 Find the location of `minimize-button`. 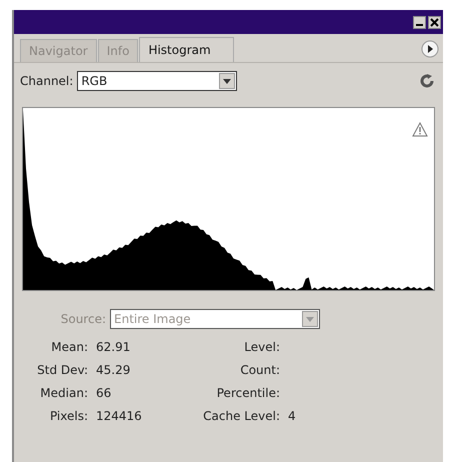

minimize-button is located at coordinates (419, 22).